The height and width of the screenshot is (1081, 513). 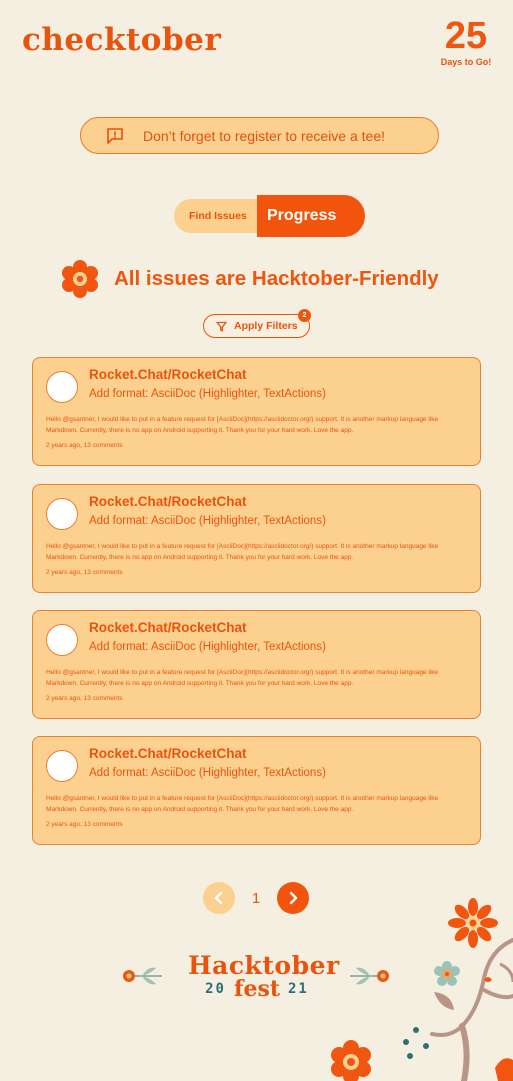 What do you see at coordinates (80, 279) in the screenshot?
I see `flower-icon` at bounding box center [80, 279].